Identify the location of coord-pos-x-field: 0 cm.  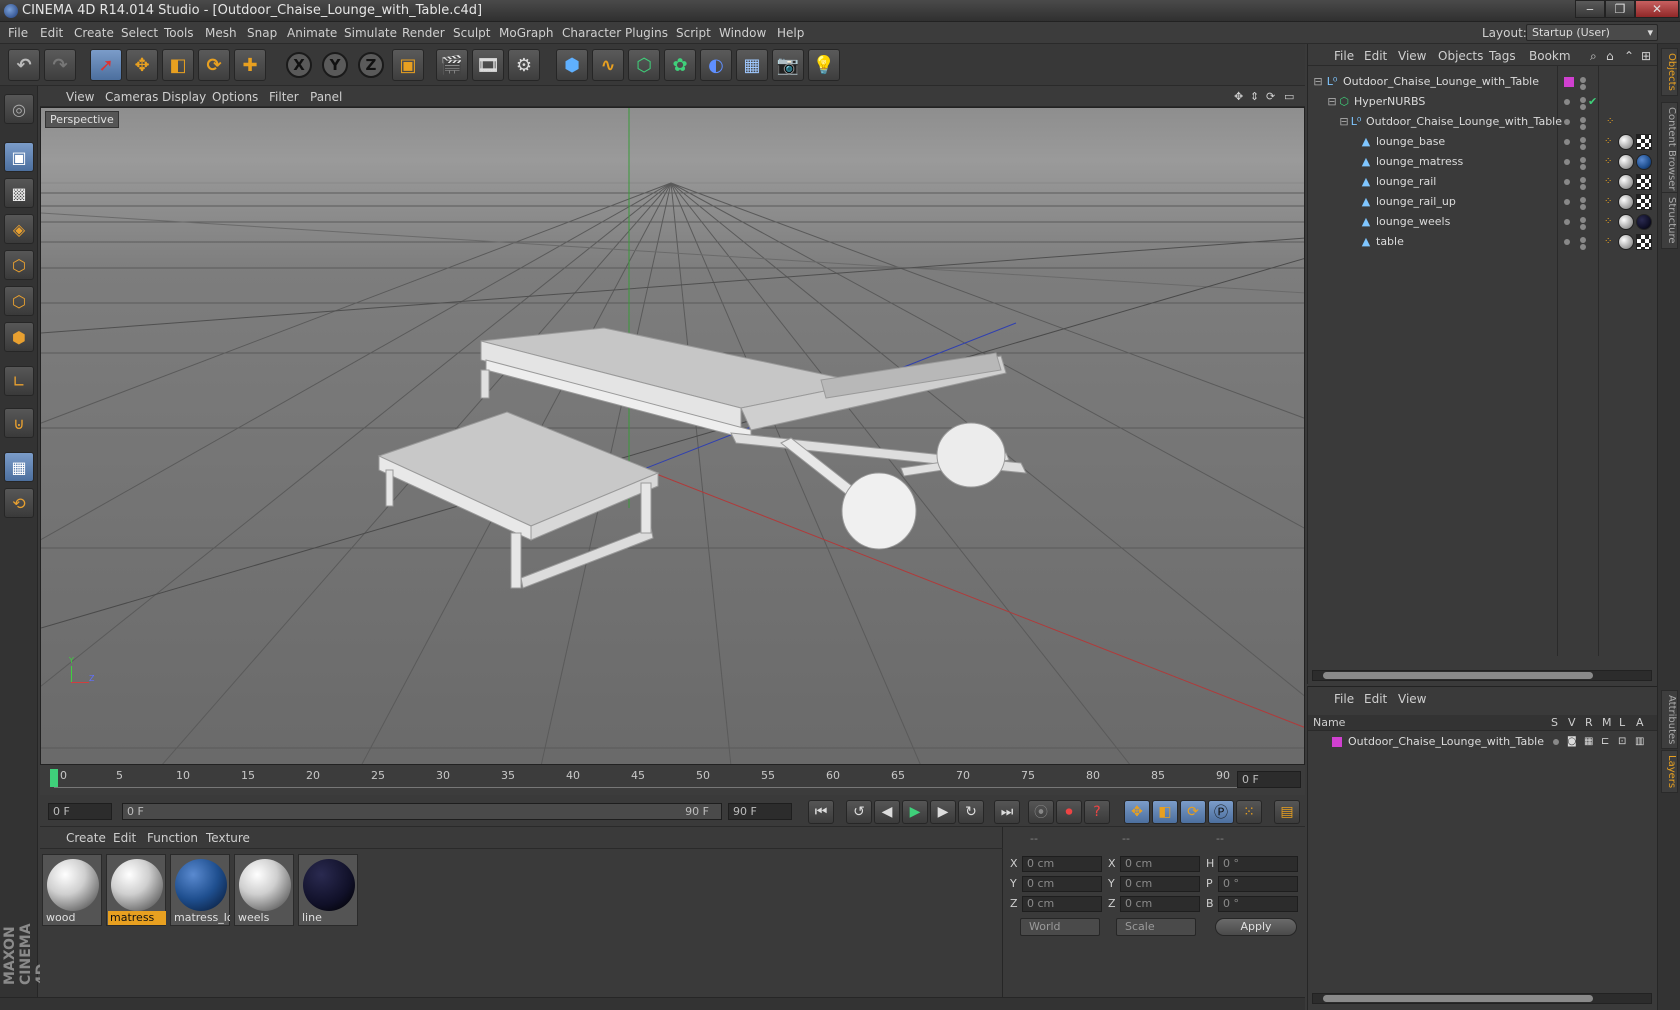
(1062, 864).